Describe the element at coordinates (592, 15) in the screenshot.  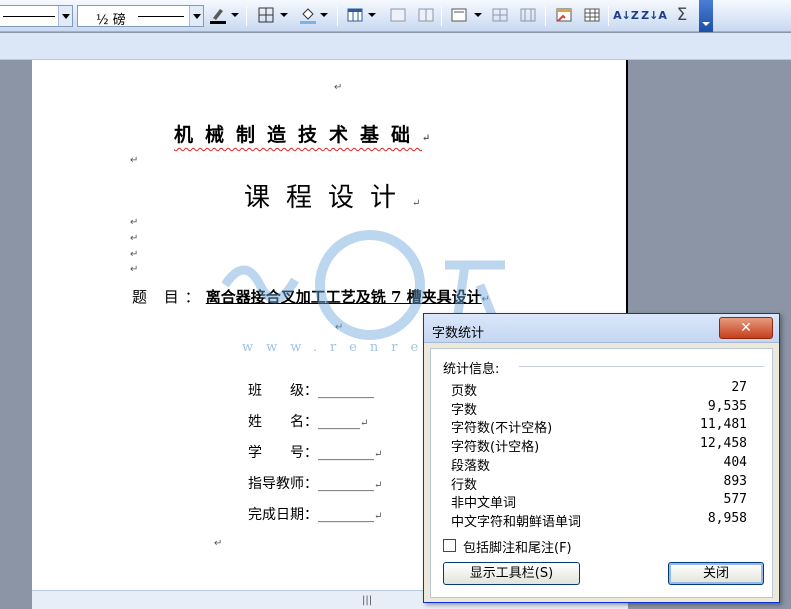
I see `table-grid-icon` at that location.